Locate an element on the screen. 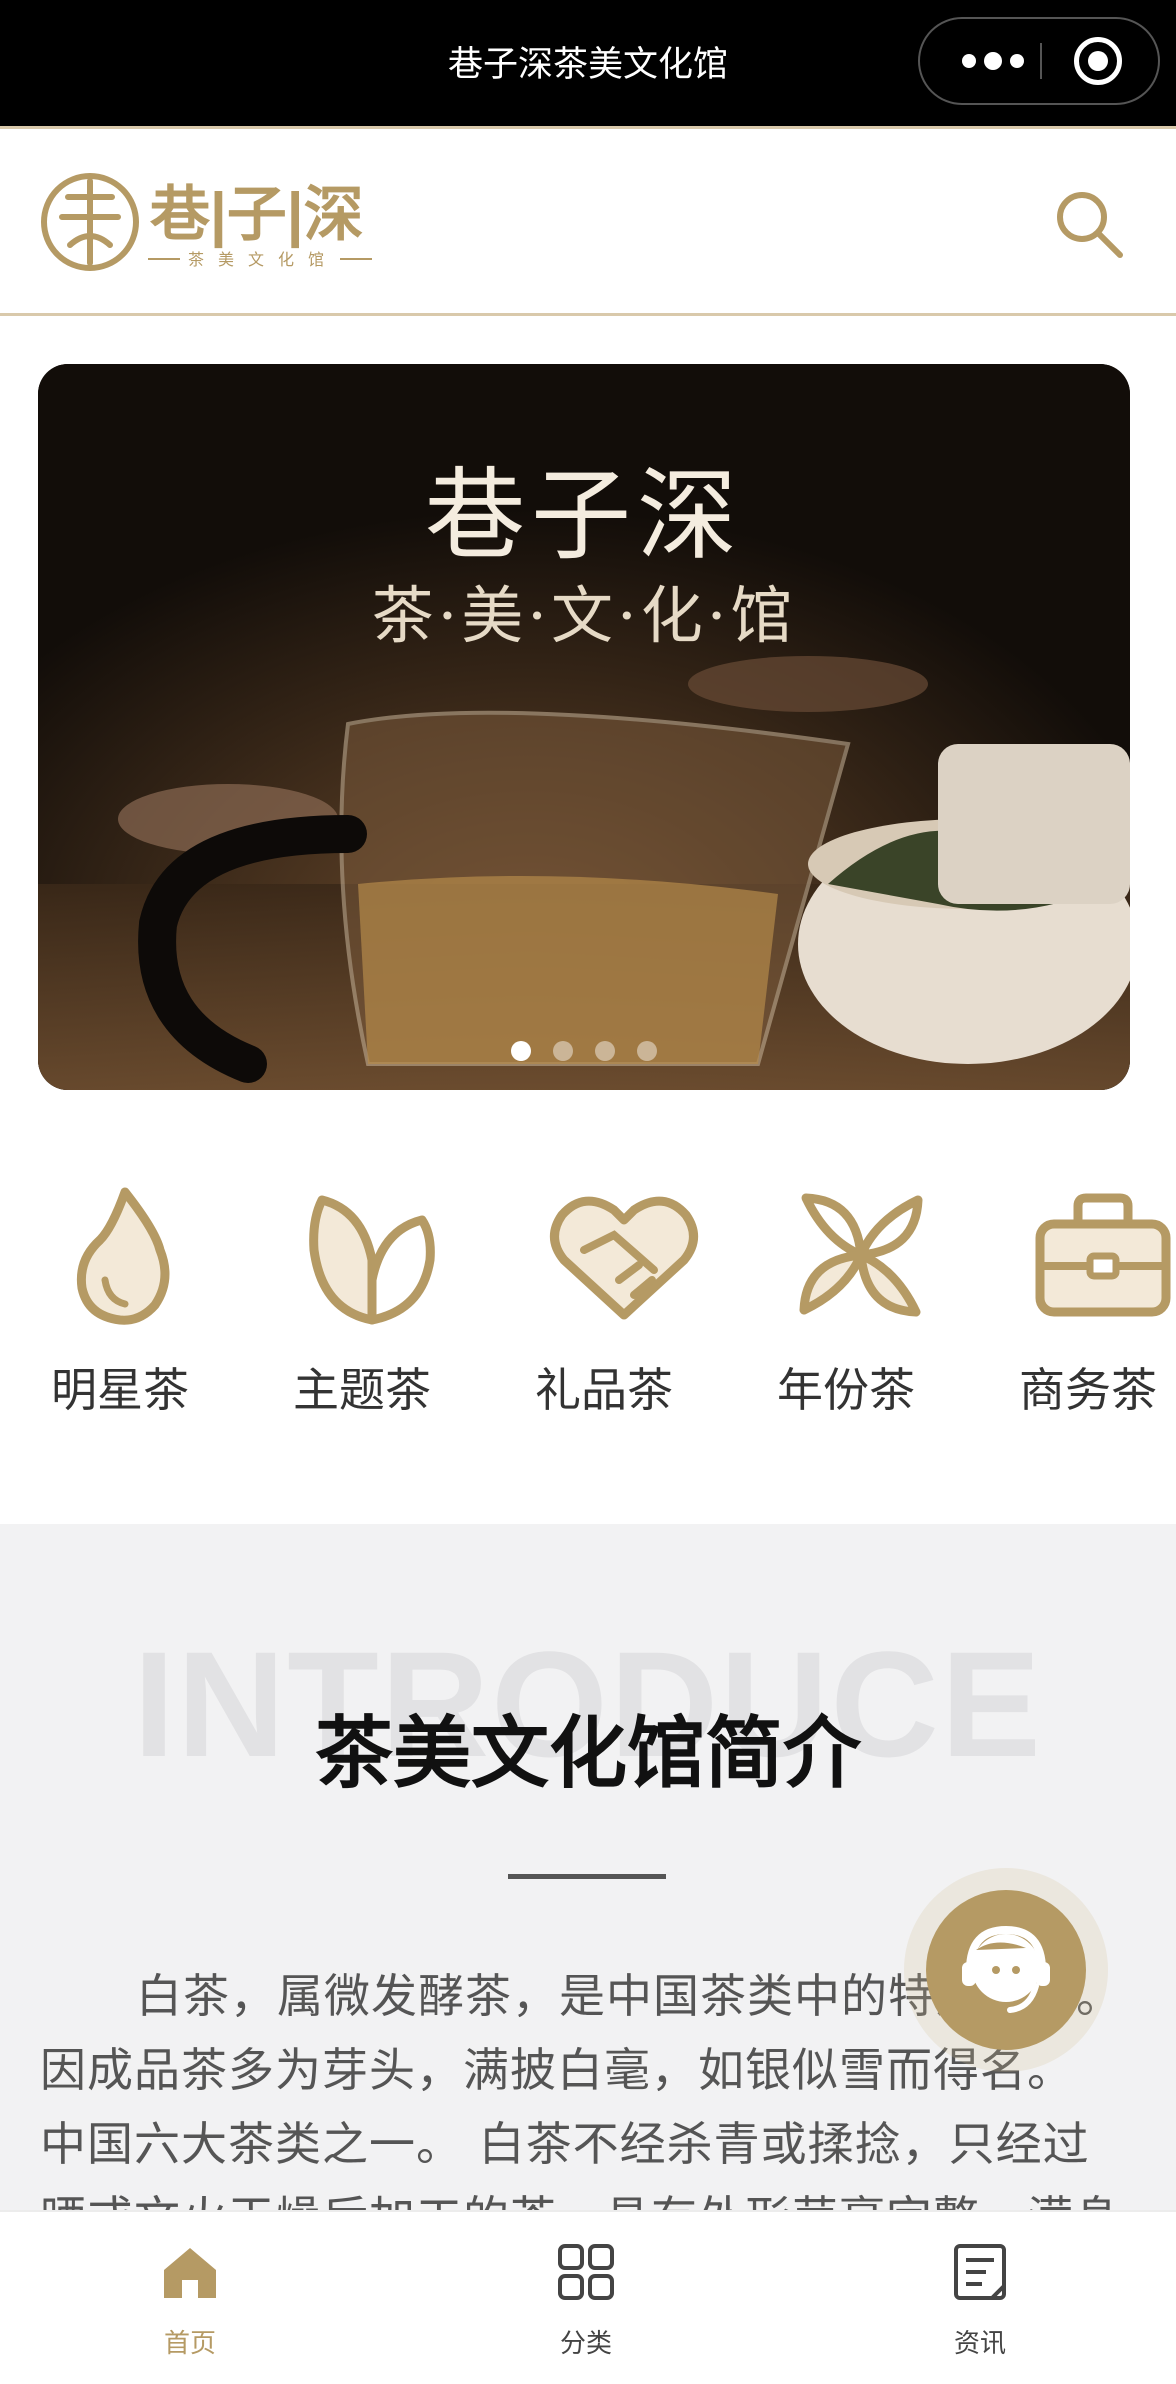  news-icon is located at coordinates (980, 2272).